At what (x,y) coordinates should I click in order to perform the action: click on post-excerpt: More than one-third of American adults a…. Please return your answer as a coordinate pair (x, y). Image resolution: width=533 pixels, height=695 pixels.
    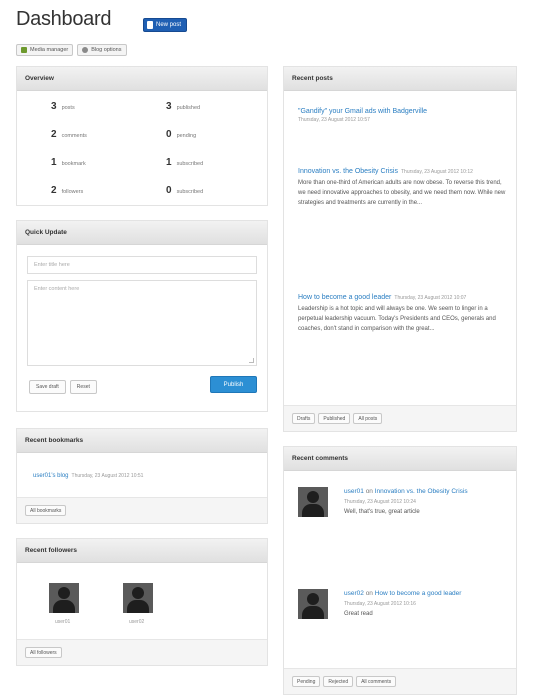
    Looking at the image, I should click on (402, 193).